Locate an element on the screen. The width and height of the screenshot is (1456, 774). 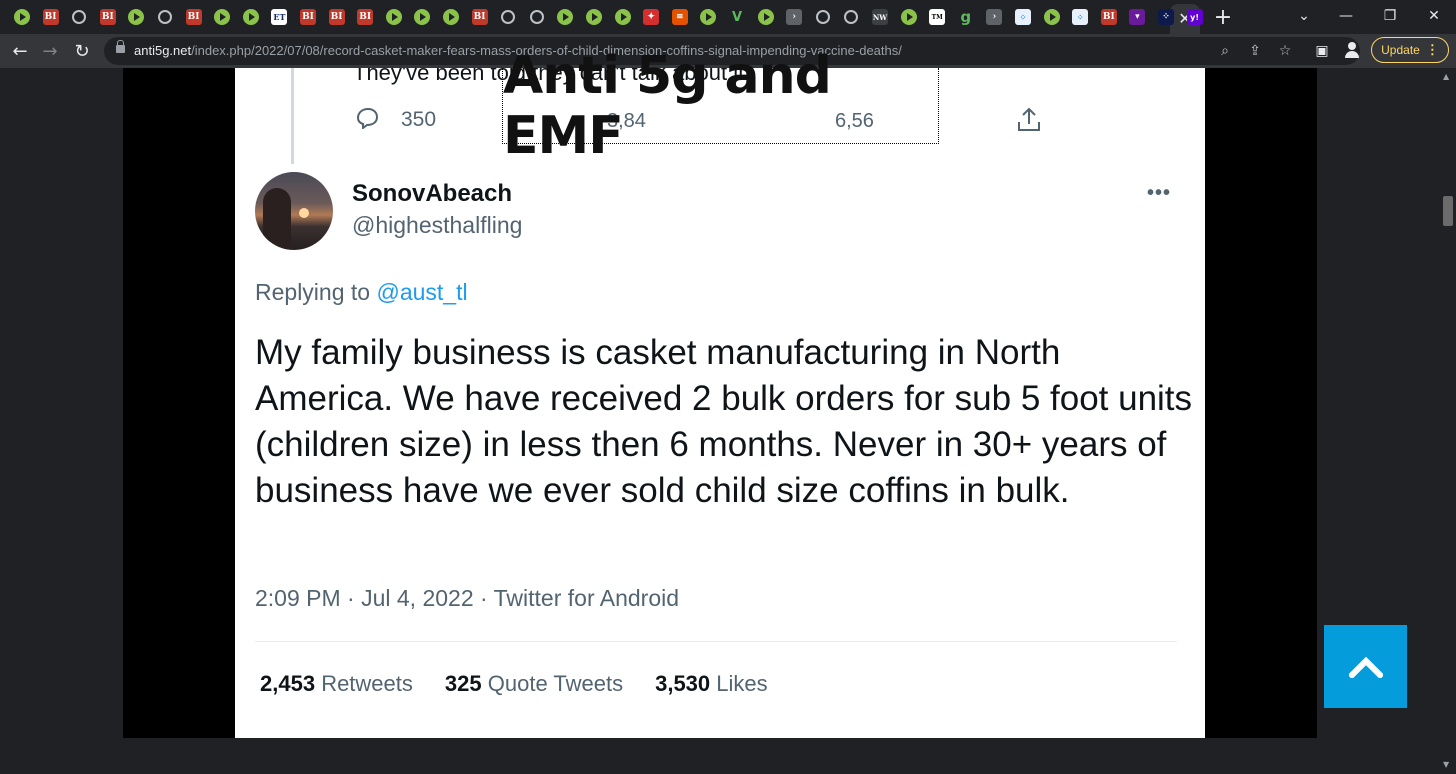
back-to-top-button is located at coordinates (1365, 666).